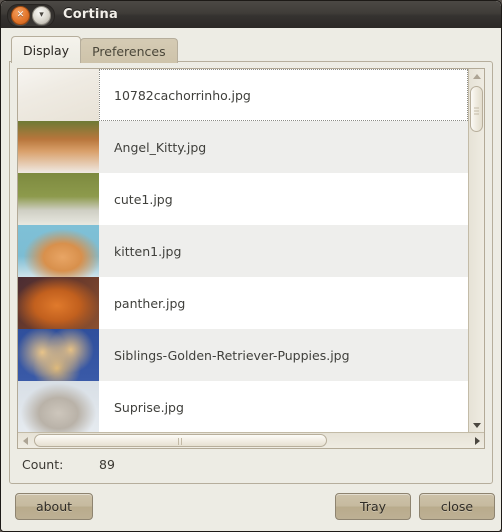 This screenshot has height=532, width=502. Describe the element at coordinates (373, 506) in the screenshot. I see `tray-button: Tray` at that location.